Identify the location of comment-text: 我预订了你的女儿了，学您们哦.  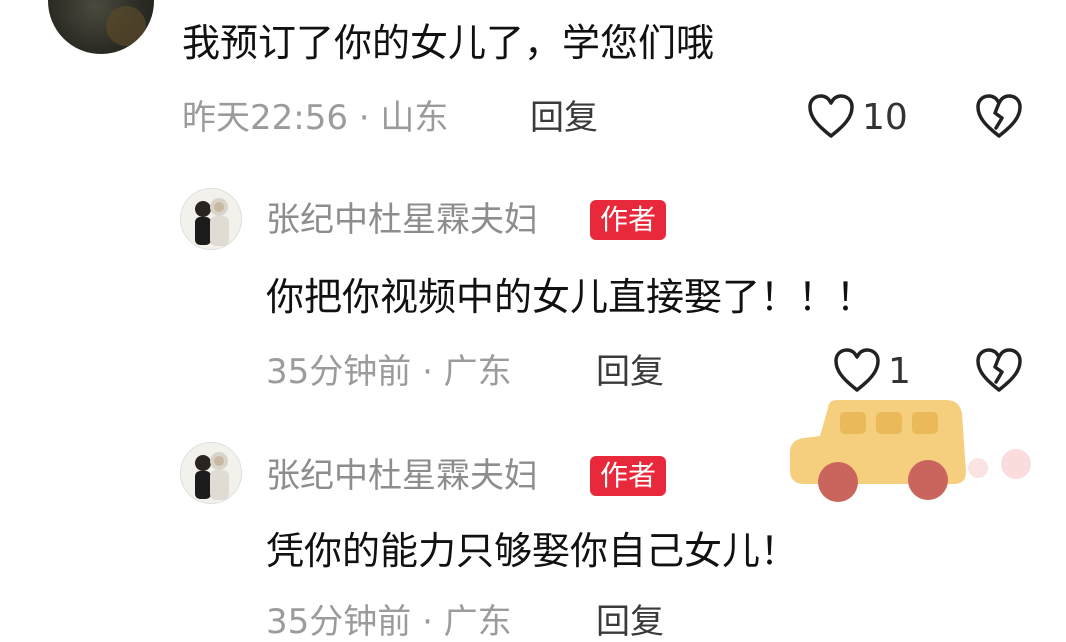
(448, 43).